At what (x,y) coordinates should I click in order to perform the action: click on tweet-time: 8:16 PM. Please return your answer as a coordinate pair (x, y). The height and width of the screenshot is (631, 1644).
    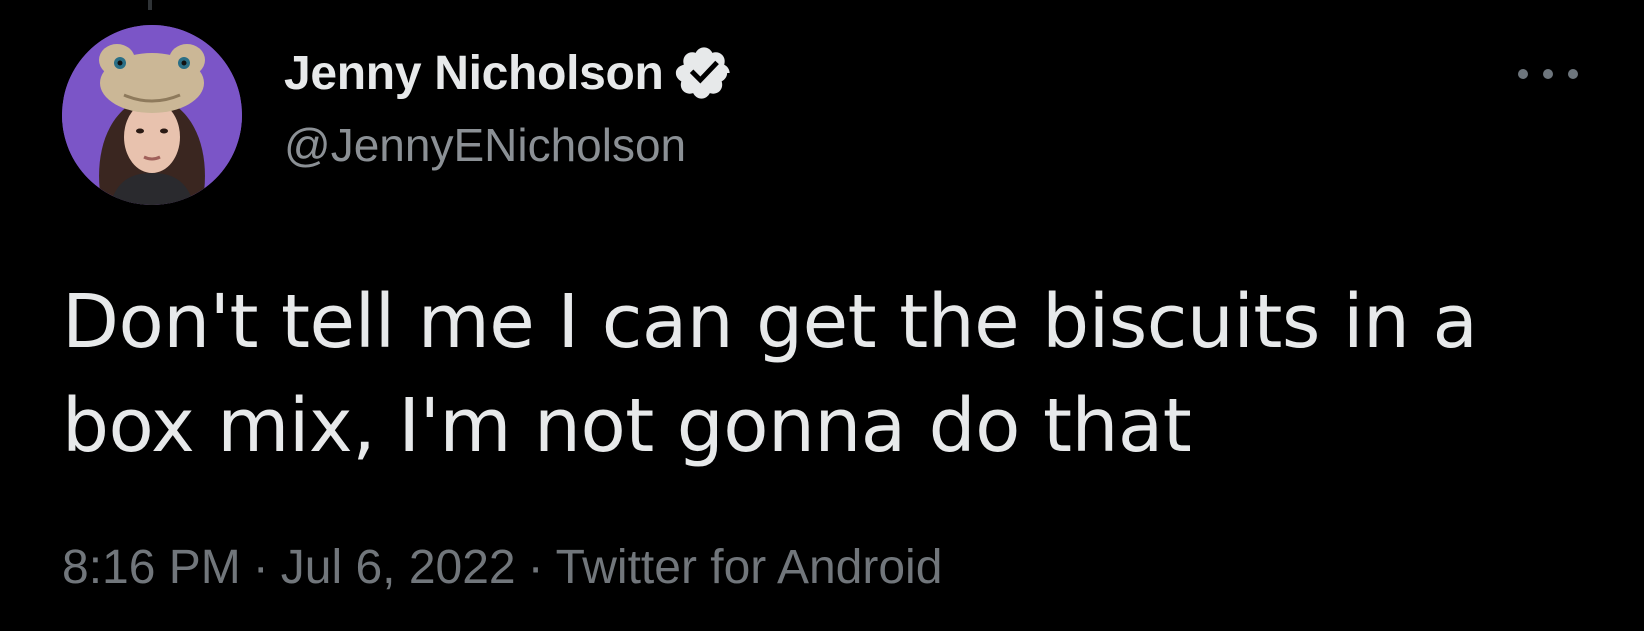
    Looking at the image, I should click on (151, 567).